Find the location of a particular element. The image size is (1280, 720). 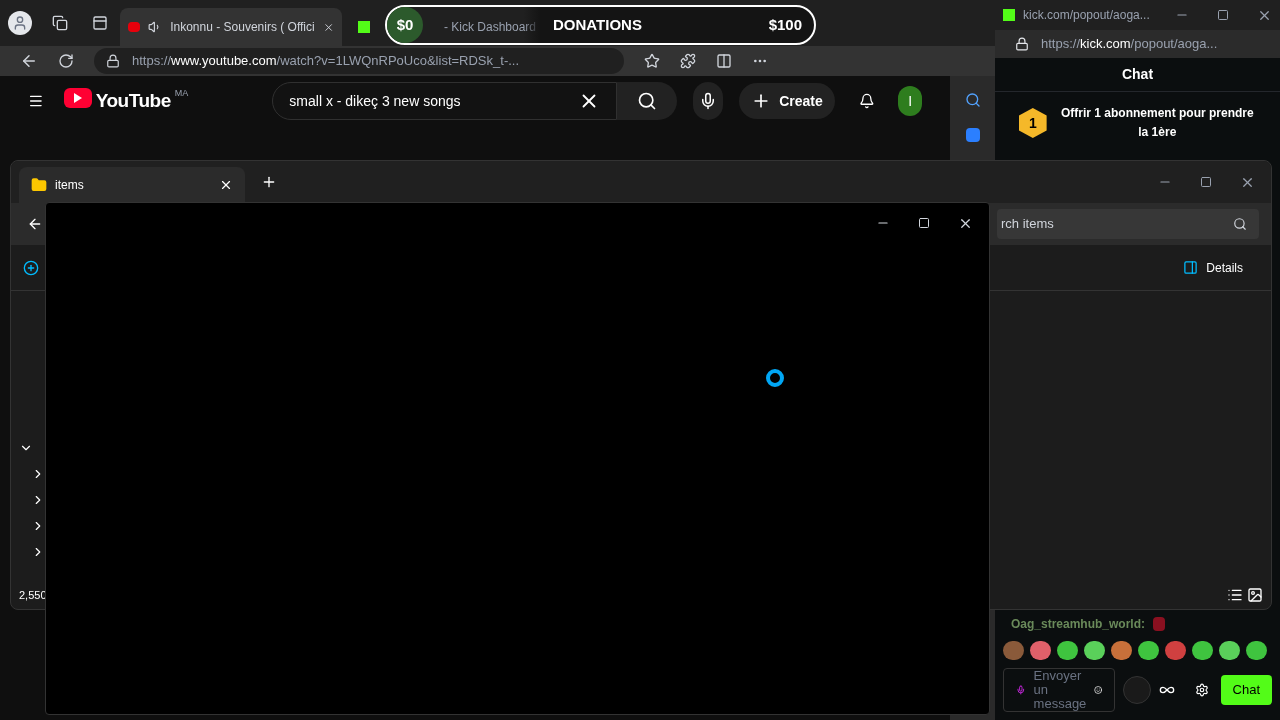

favorite-icon is located at coordinates (652, 61).